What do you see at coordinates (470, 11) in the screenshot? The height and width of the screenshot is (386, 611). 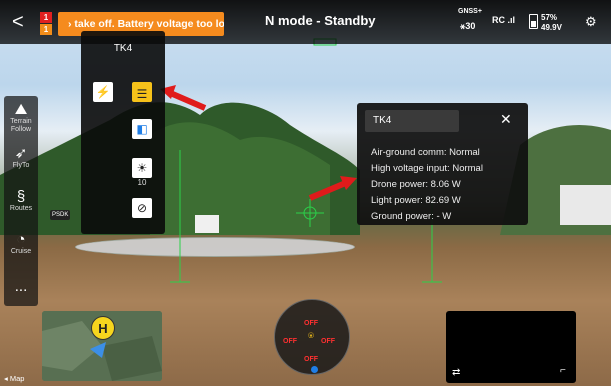 I see `gnss-label: GNSS+` at bounding box center [470, 11].